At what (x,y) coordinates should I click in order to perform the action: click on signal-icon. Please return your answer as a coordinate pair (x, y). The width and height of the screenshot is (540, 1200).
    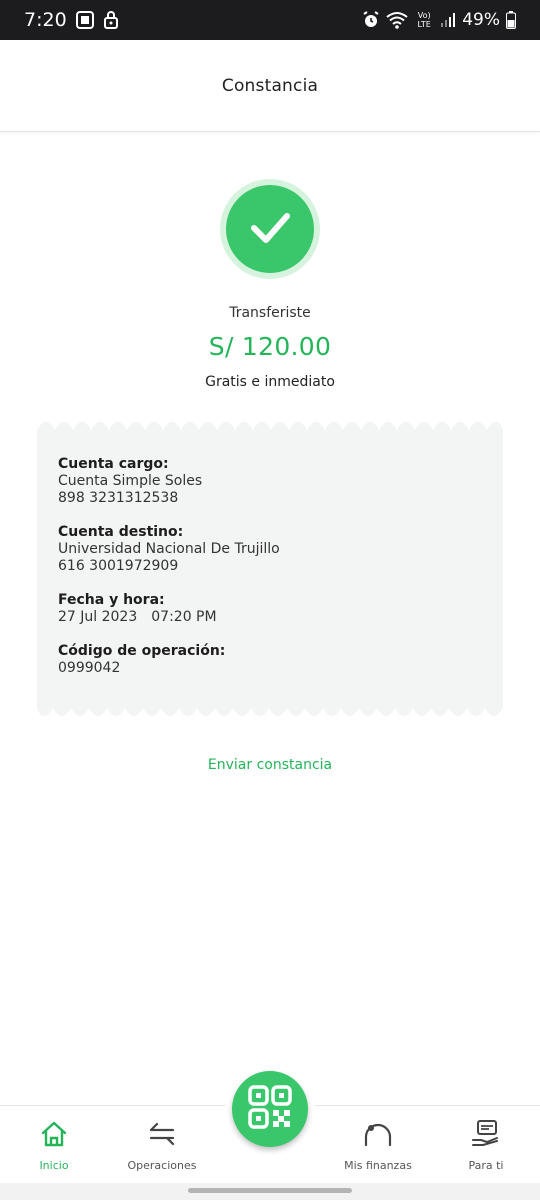
    Looking at the image, I should click on (448, 20).